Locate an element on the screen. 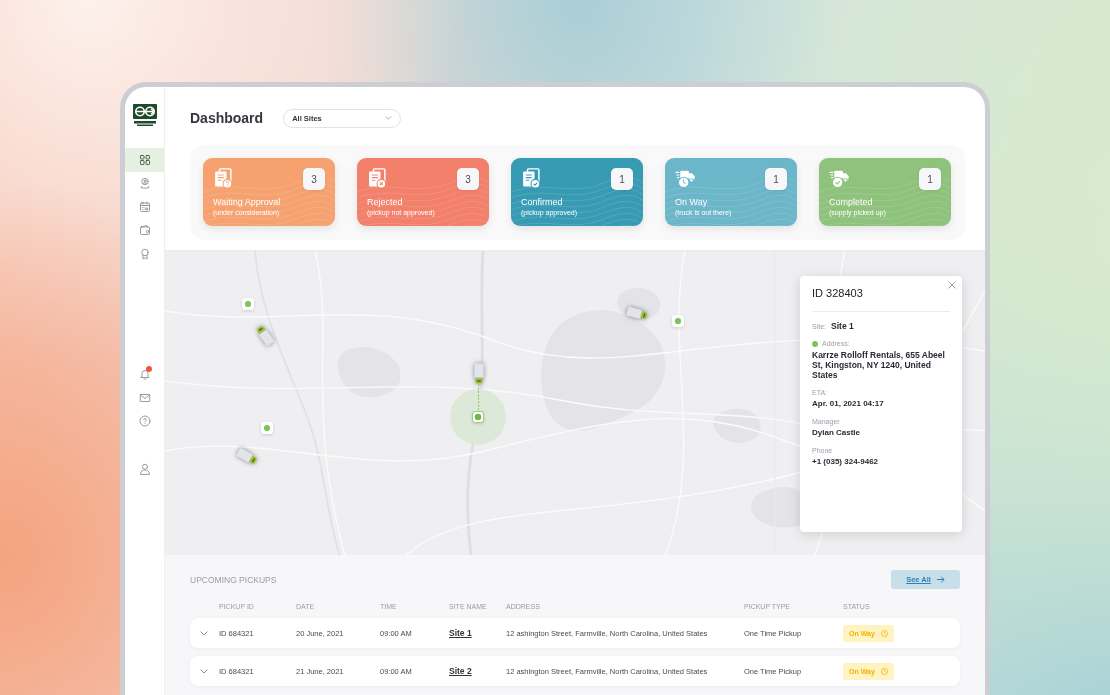  close-icon is located at coordinates (952, 285).